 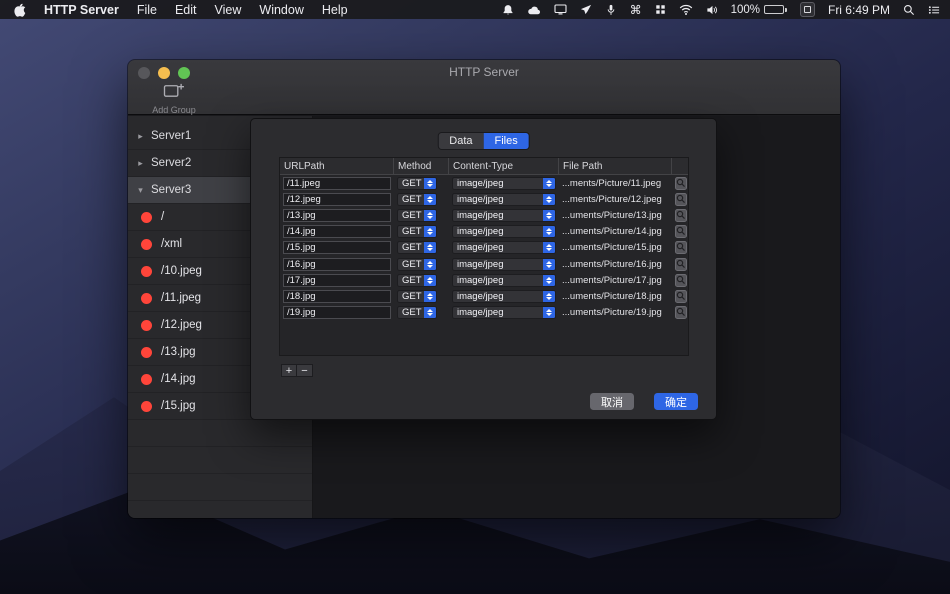 What do you see at coordinates (759, 10) in the screenshot?
I see `battery-status: 100%` at bounding box center [759, 10].